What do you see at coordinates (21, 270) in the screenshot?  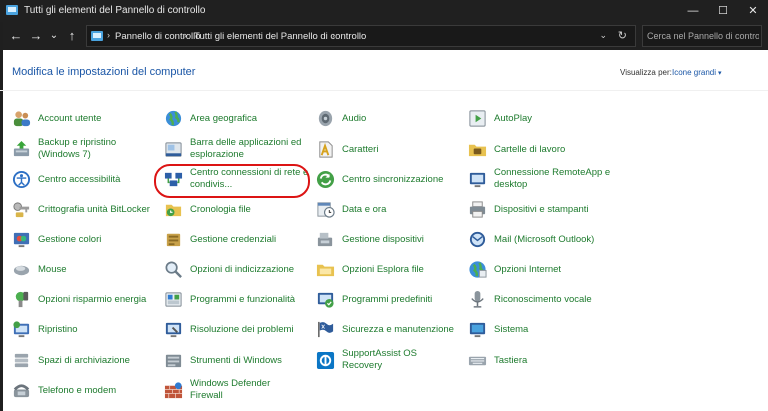 I see `mouse-icon` at bounding box center [21, 270].